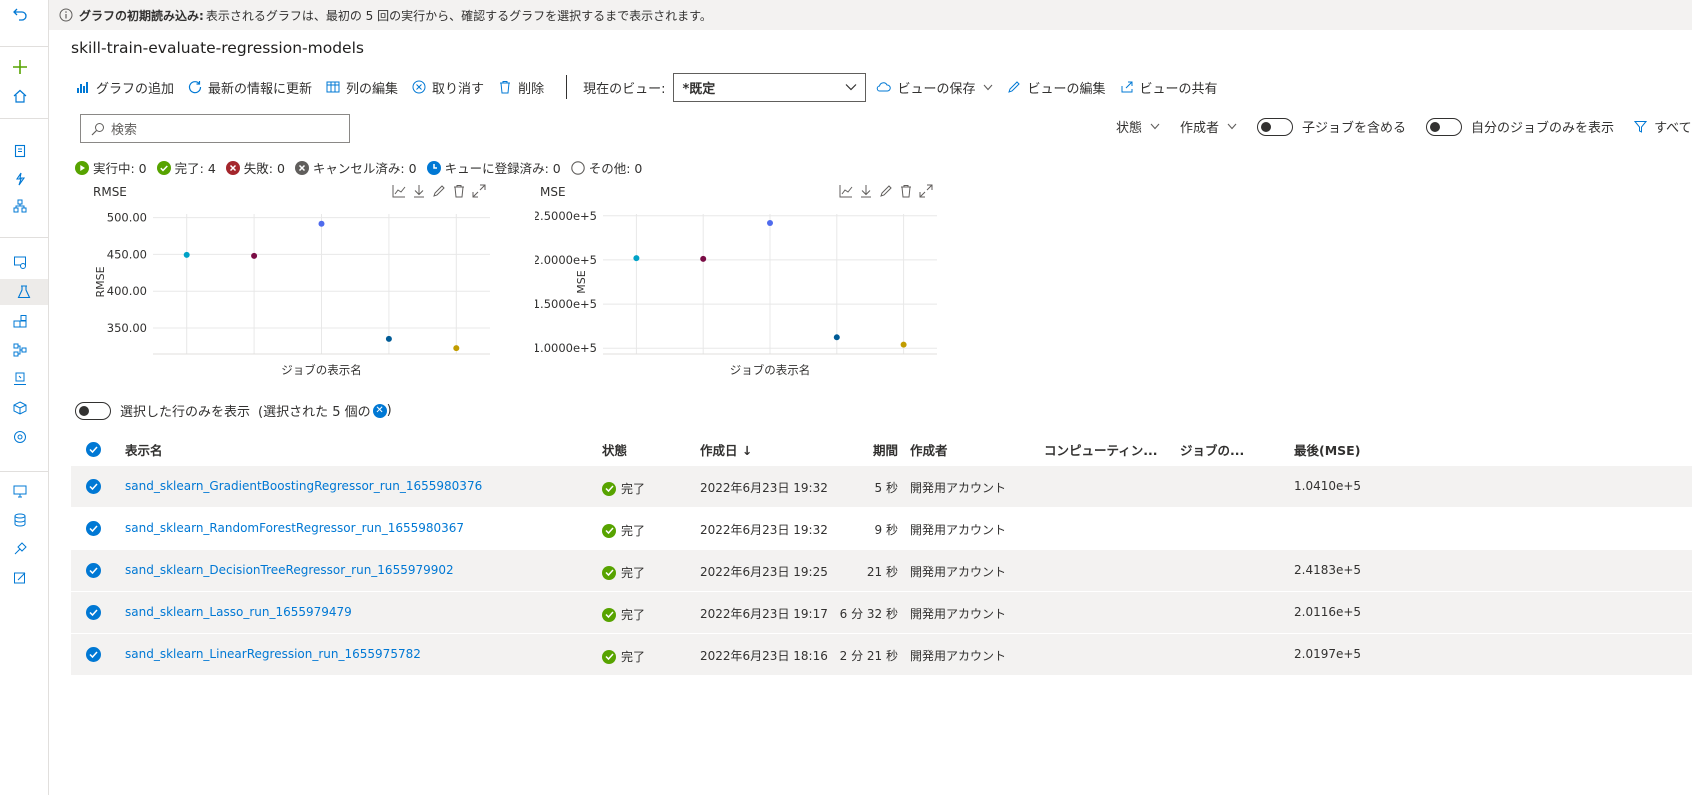 This screenshot has width=1692, height=795. Describe the element at coordinates (1328, 486) in the screenshot. I see `last-mse: 1.0410e+5` at that location.